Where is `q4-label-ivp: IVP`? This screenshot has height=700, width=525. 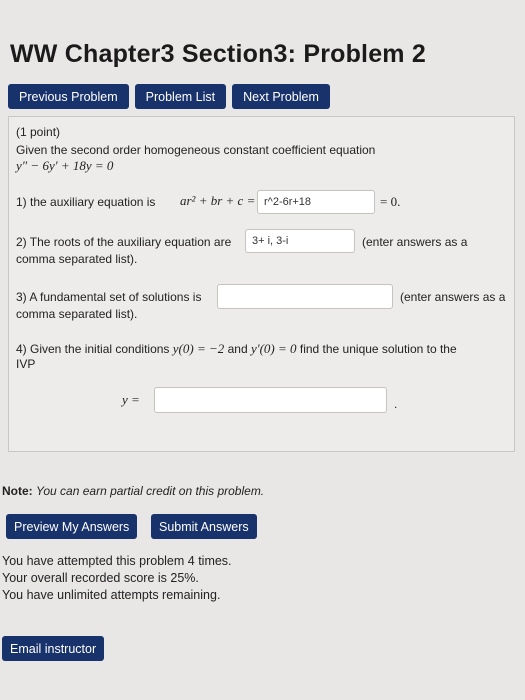 q4-label-ivp: IVP is located at coordinates (26, 364).